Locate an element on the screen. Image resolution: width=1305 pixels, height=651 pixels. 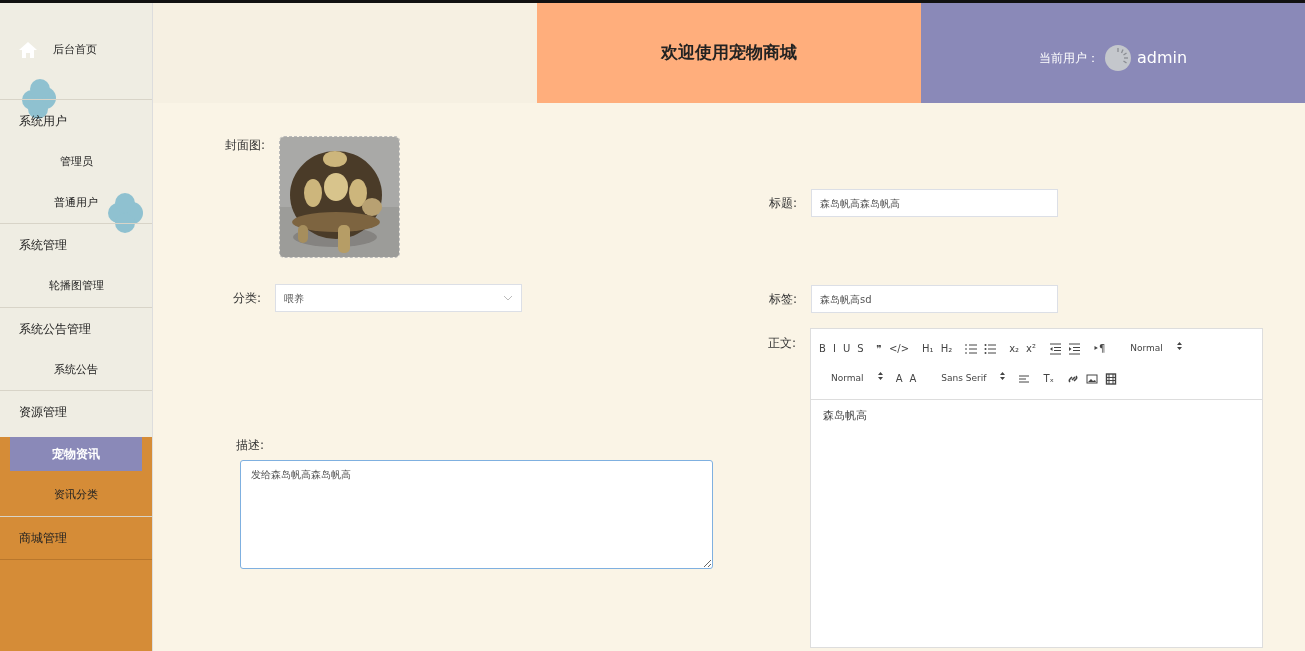
field-label: 正文: is located at coordinates (782, 343).